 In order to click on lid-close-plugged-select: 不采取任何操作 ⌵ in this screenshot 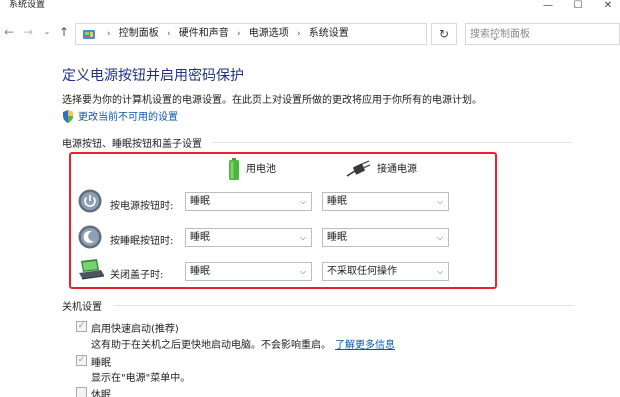, I will do `click(385, 271)`.